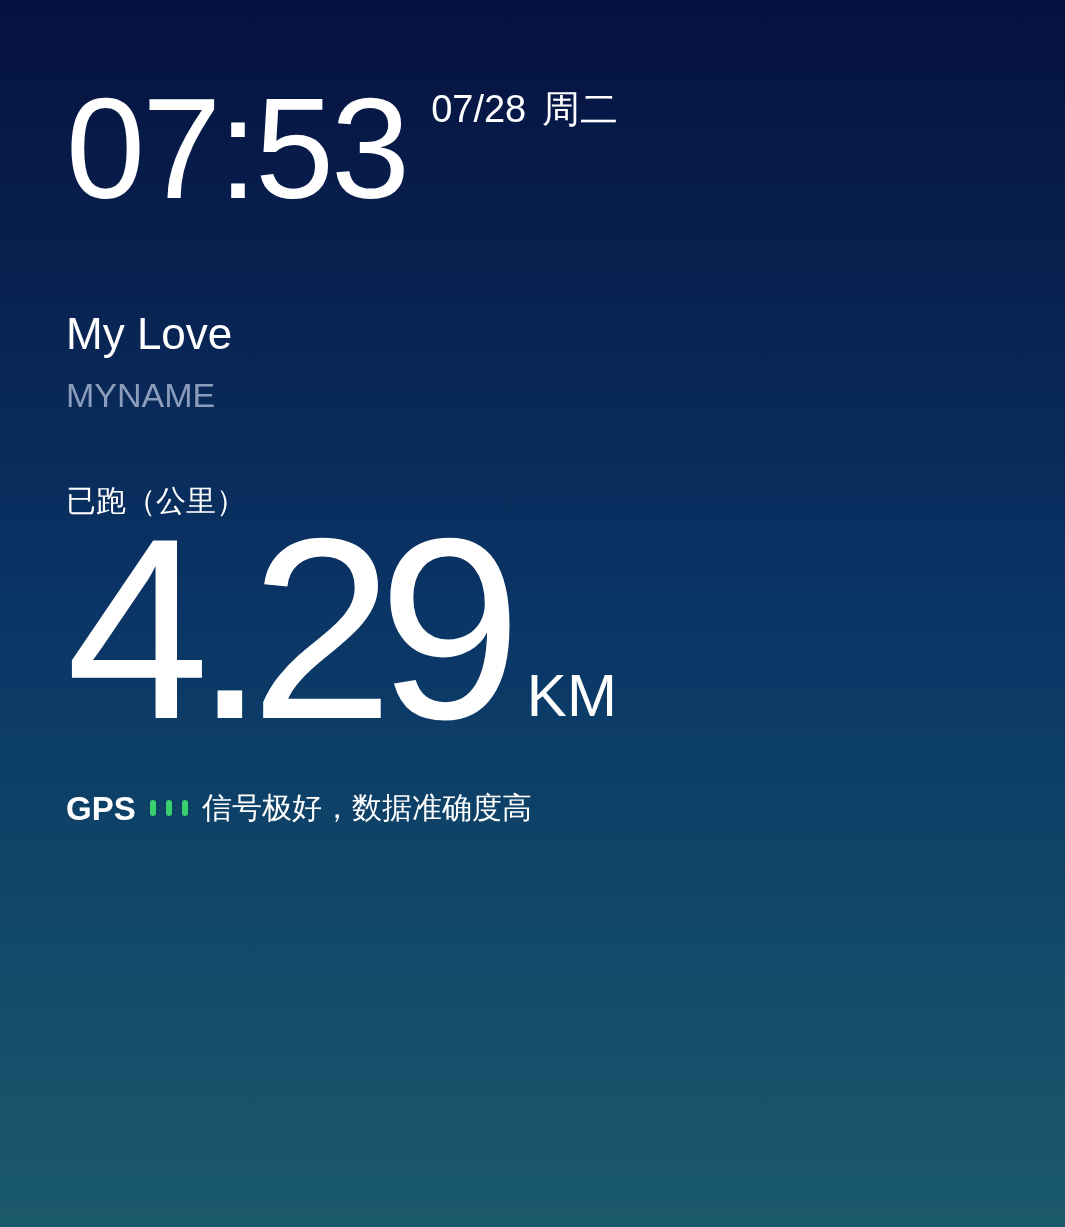  Describe the element at coordinates (366, 808) in the screenshot. I see `gps-status: 信号极好，数据准确度高` at that location.